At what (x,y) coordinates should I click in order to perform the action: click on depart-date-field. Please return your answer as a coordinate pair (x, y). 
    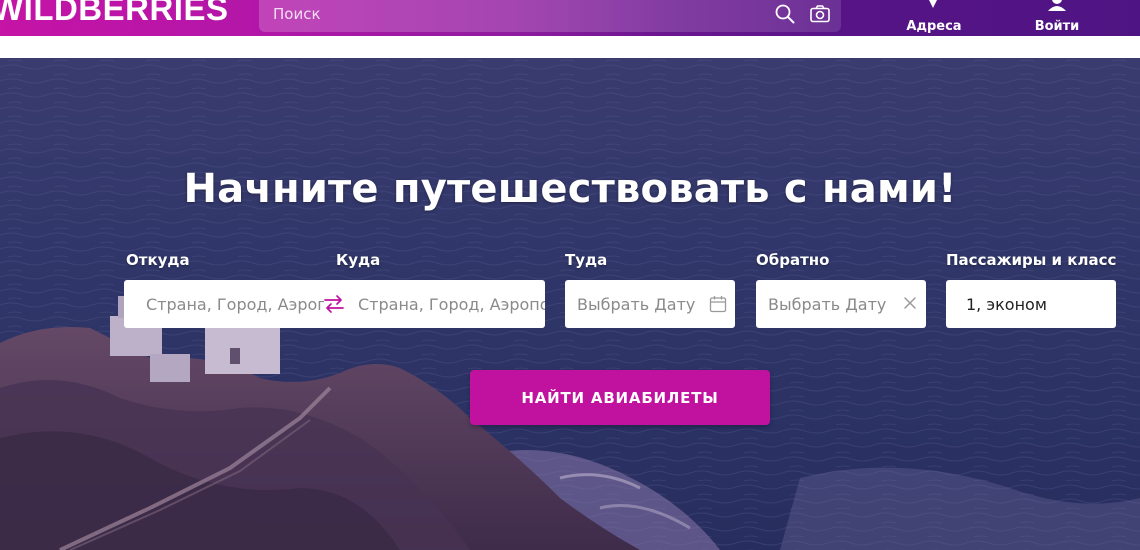
    Looking at the image, I should click on (650, 304).